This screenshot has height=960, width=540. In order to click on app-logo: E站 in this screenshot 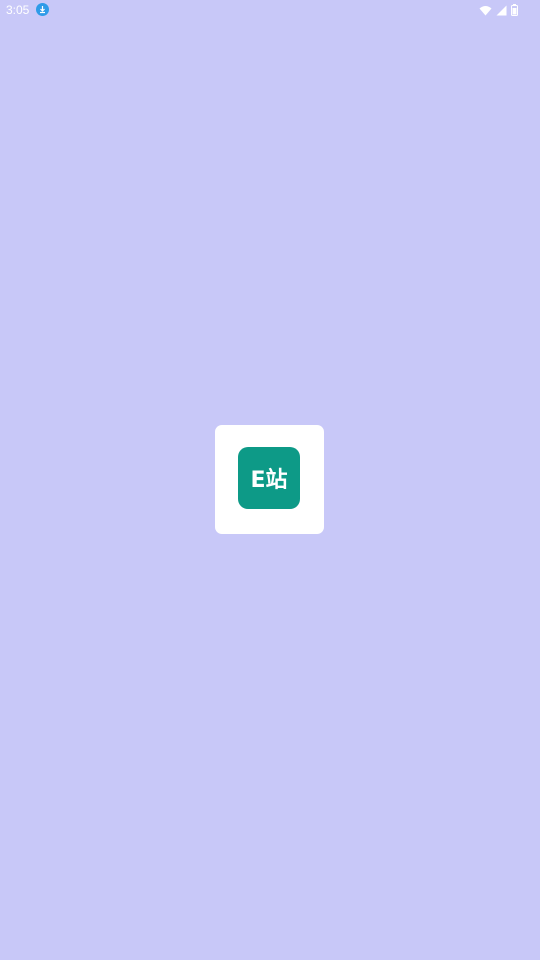, I will do `click(269, 478)`.